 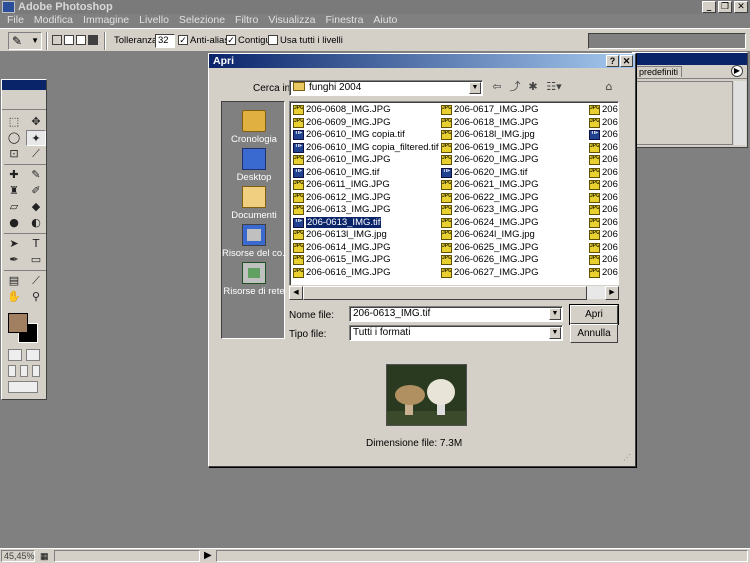 What do you see at coordinates (513, 210) in the screenshot?
I see `file-item: JPG 206-0623_IMG.JPG` at bounding box center [513, 210].